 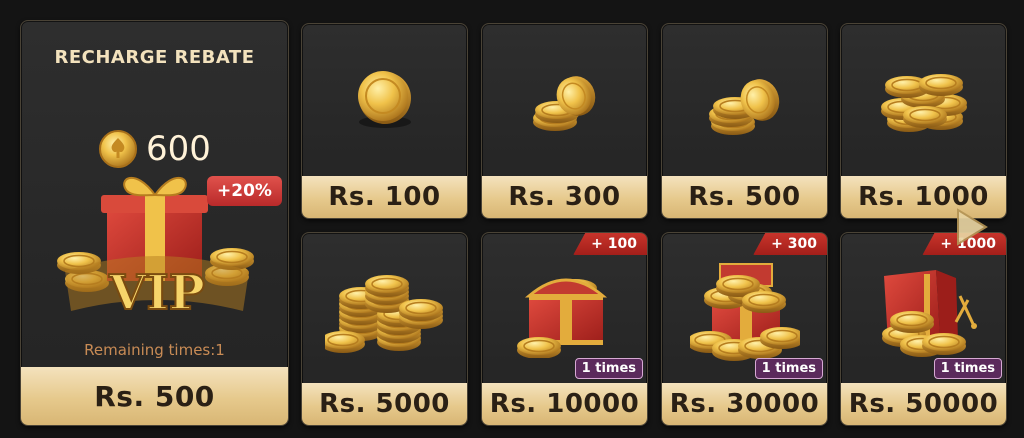 What do you see at coordinates (154, 350) in the screenshot?
I see `remaining-times-text: Remaining times:1` at bounding box center [154, 350].